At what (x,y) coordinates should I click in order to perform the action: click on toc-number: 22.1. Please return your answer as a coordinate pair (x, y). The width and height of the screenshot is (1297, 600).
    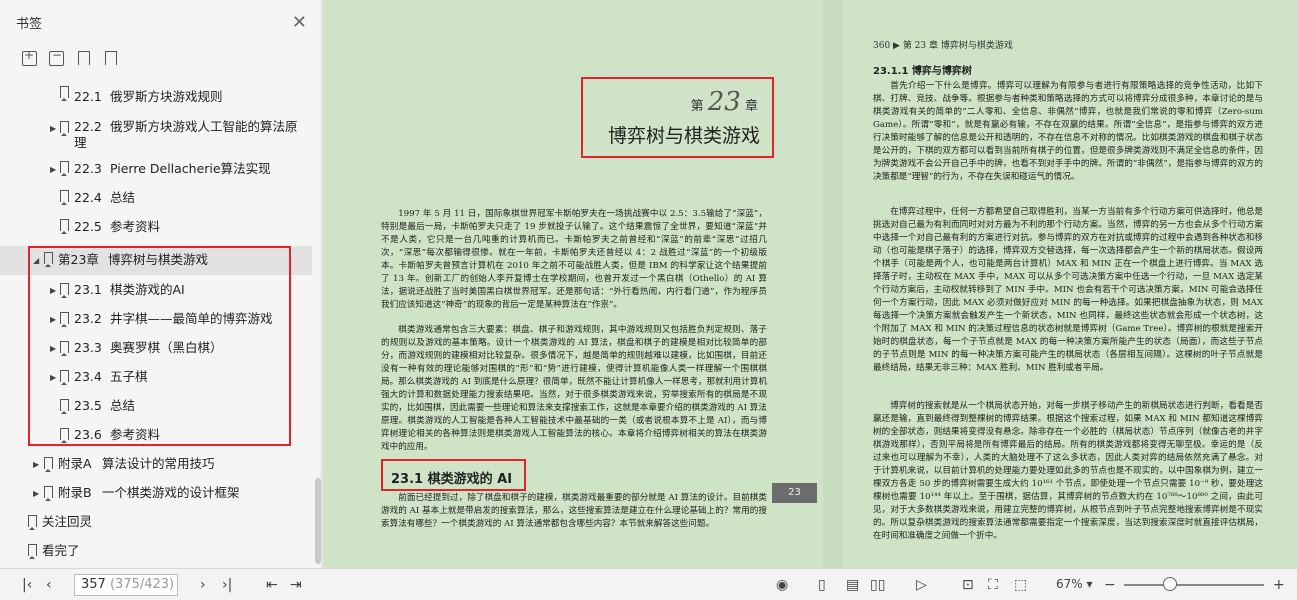
    Looking at the image, I should click on (88, 96).